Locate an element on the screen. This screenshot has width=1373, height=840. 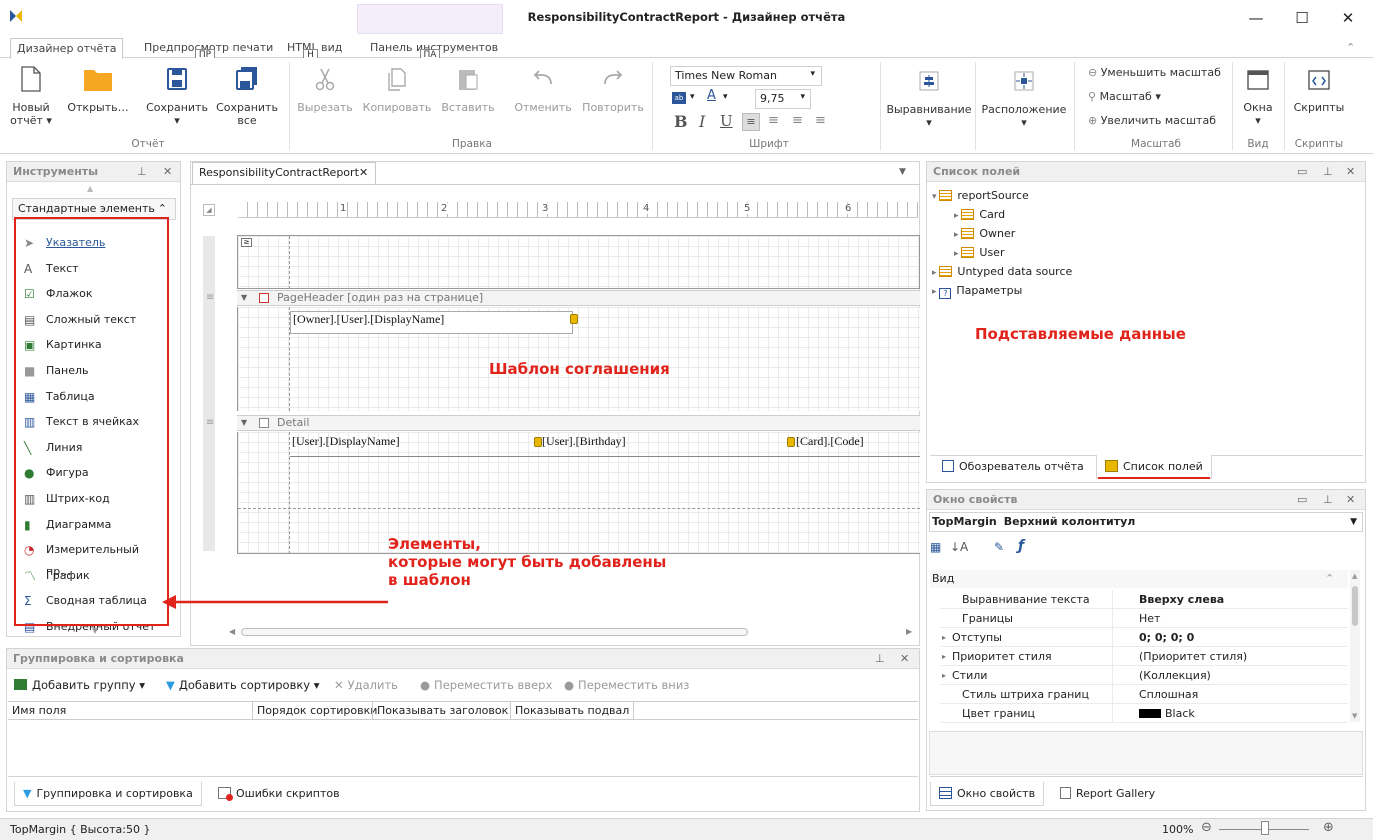
tab-report-designer: Дизайнер отчёта is located at coordinates (67, 48).